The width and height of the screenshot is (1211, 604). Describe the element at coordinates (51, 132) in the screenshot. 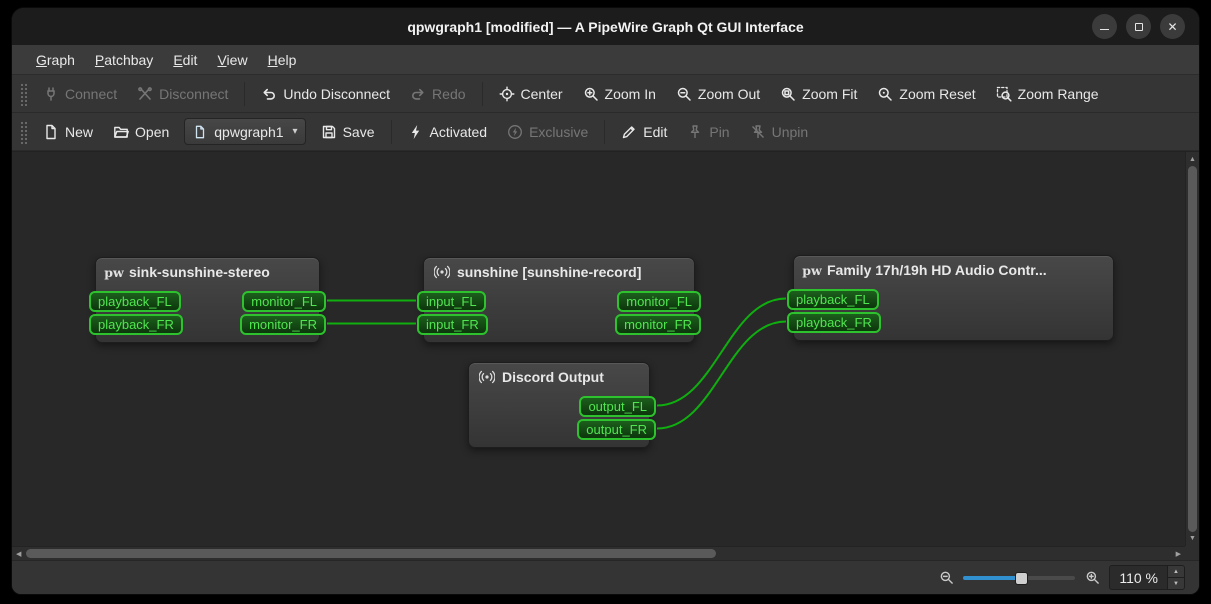

I see `new-file-icon` at that location.